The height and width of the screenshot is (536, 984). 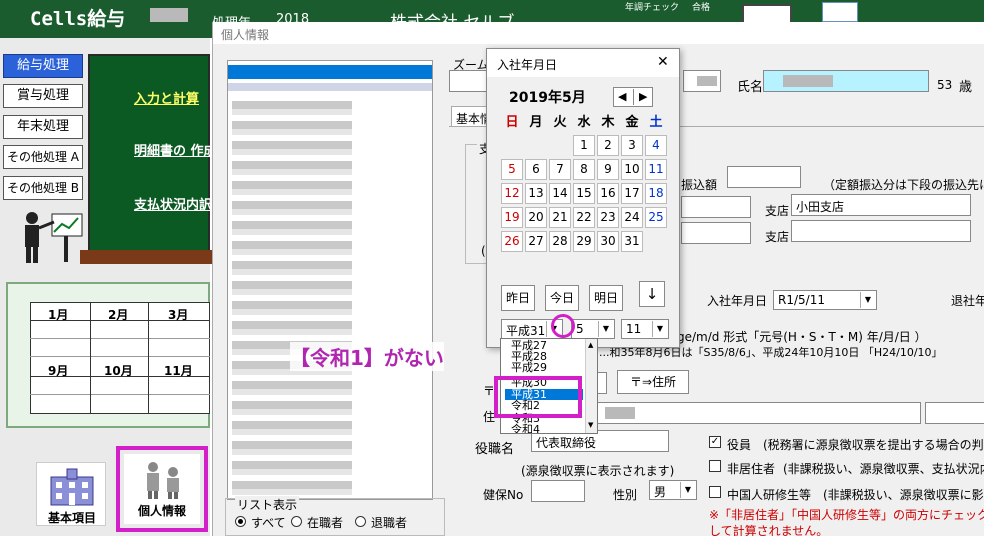 I want to click on day-cell: 3, so click(x=632, y=145).